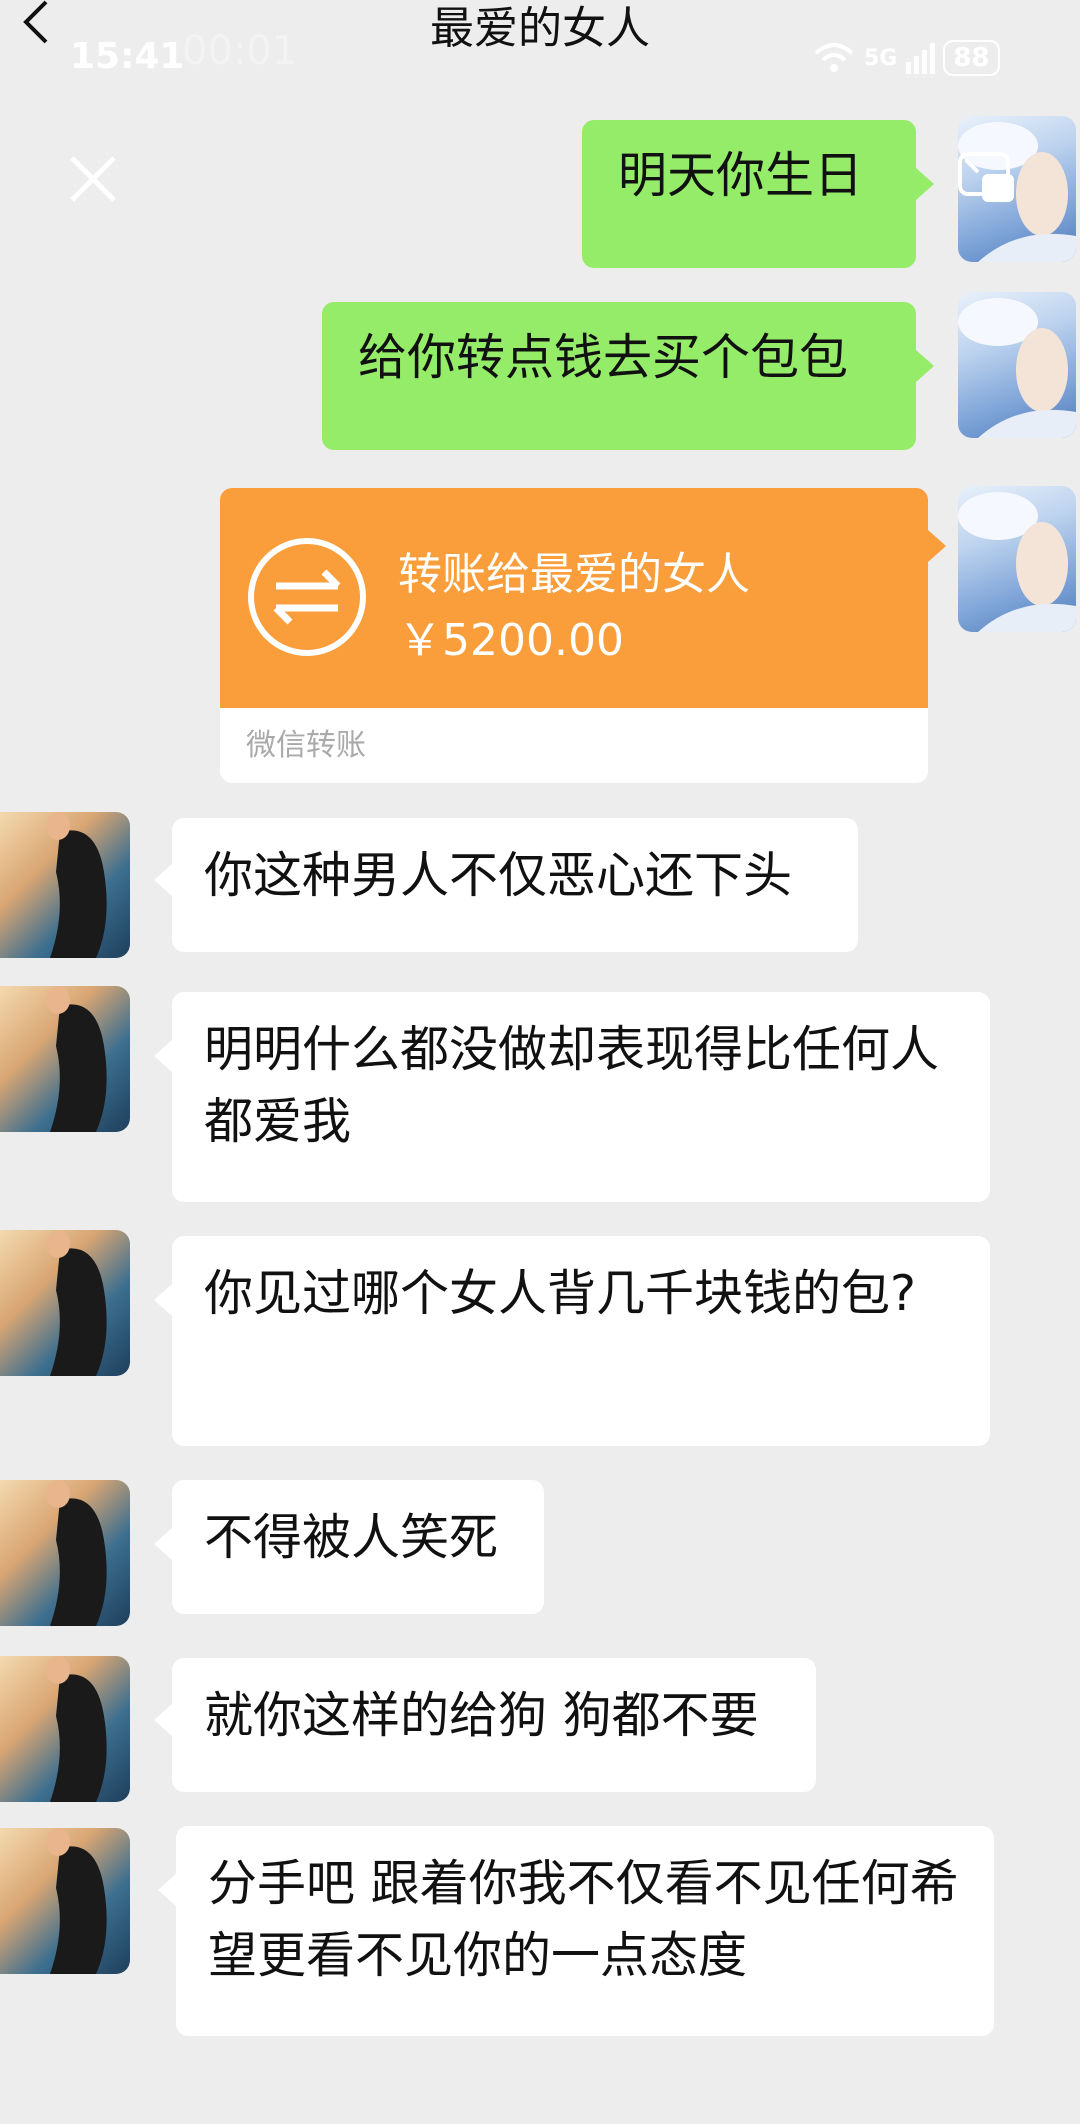 The width and height of the screenshot is (1080, 2124). What do you see at coordinates (306, 745) in the screenshot?
I see `transfer-footer: 微信转账` at bounding box center [306, 745].